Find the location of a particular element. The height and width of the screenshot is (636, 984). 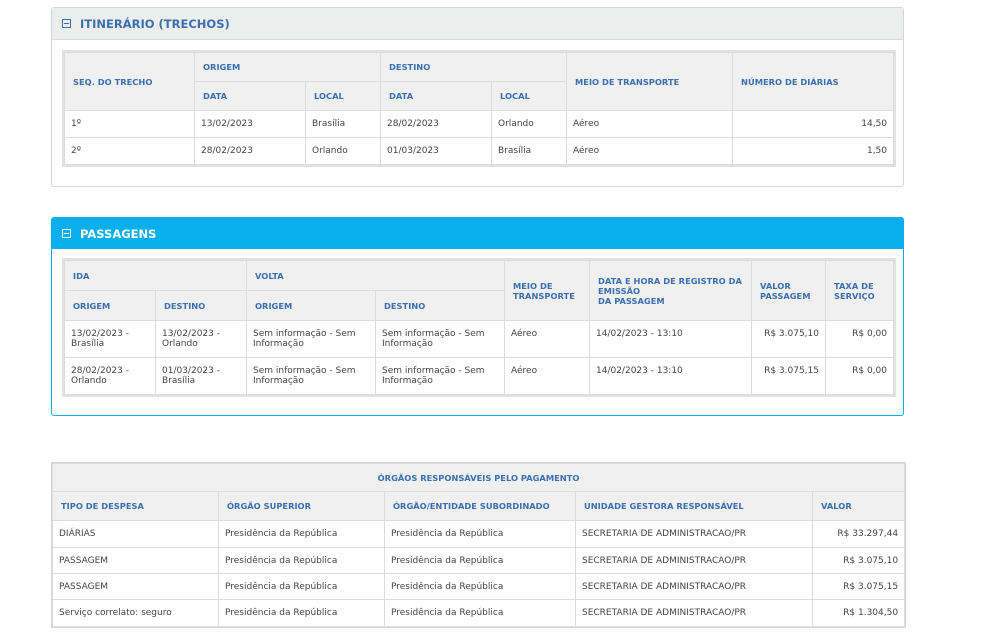

col-unidade: UNIDADE GESTORA RESPONSÁVEL is located at coordinates (694, 506).